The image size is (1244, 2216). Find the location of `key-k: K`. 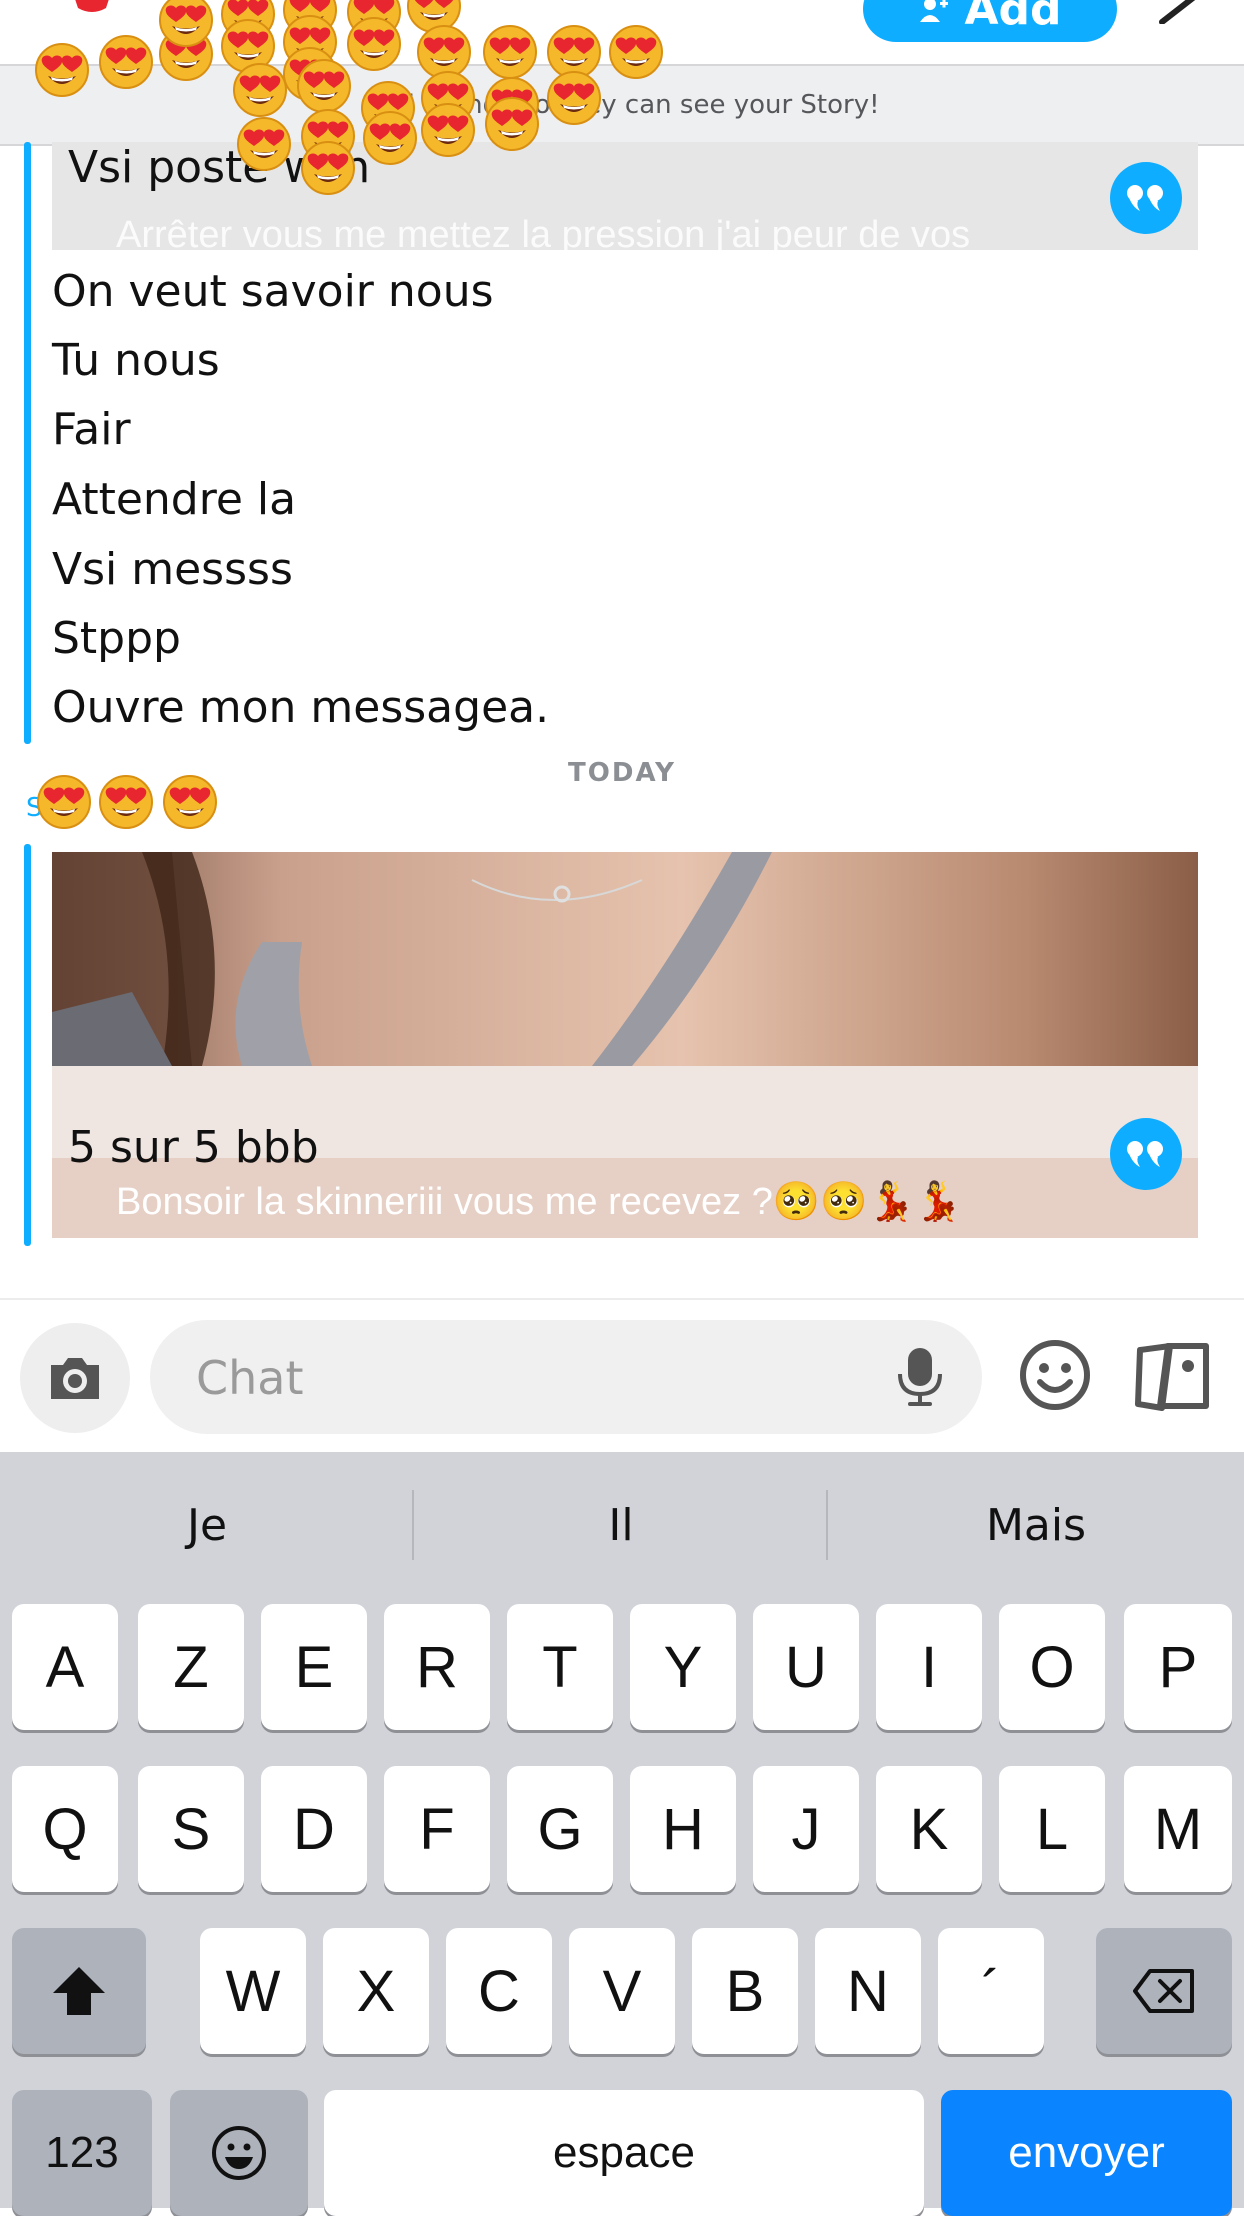

key-k: K is located at coordinates (929, 1829).